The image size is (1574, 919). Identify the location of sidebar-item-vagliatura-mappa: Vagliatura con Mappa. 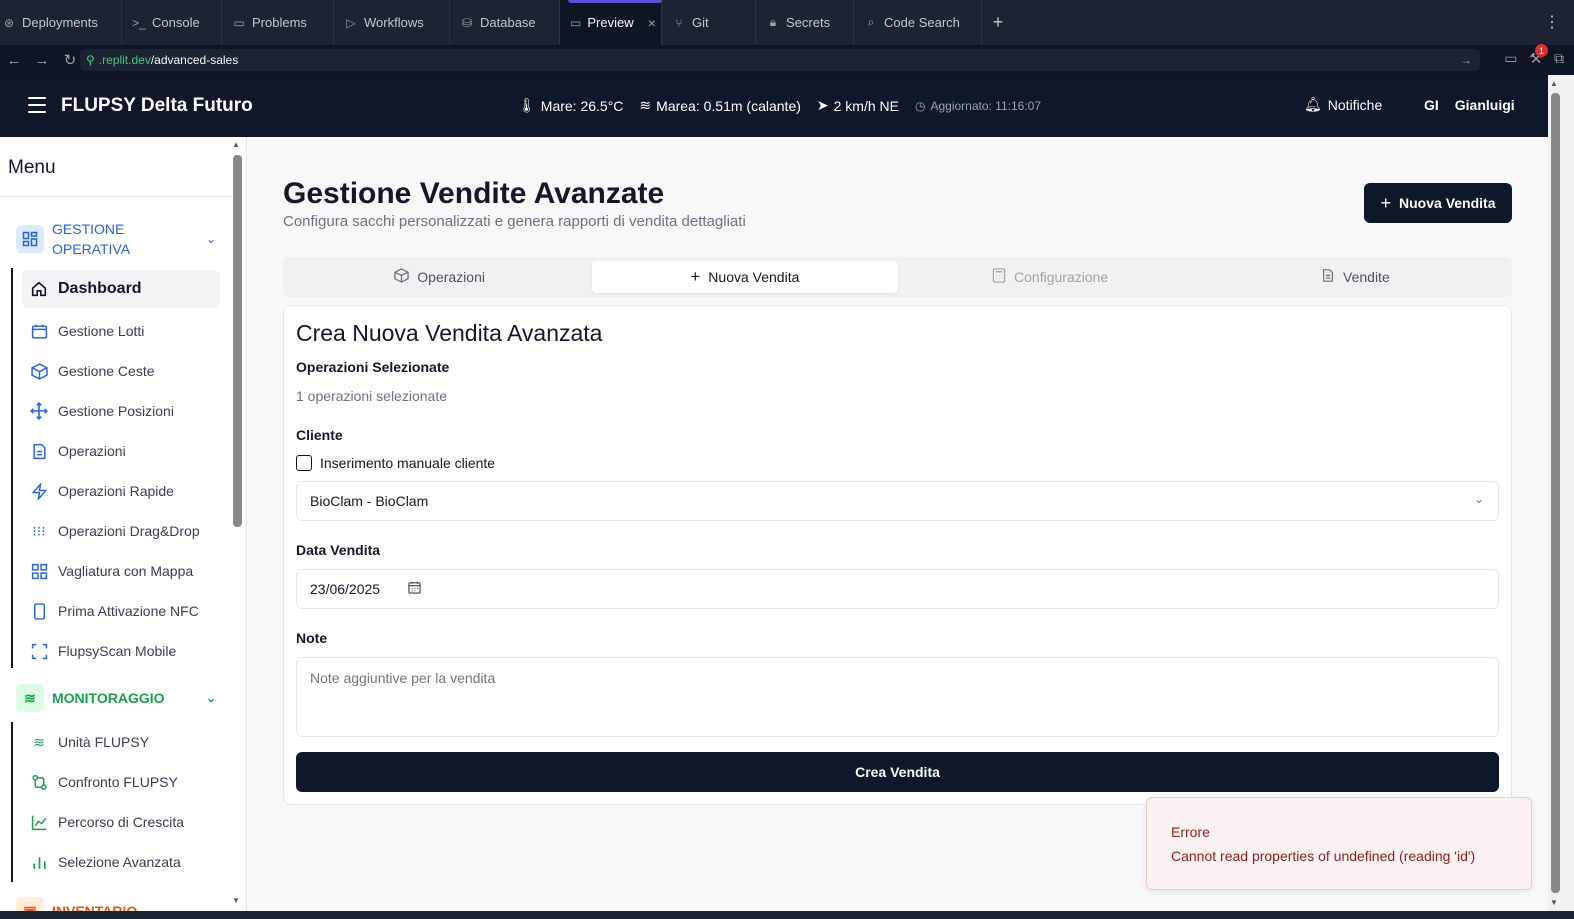
(121, 571).